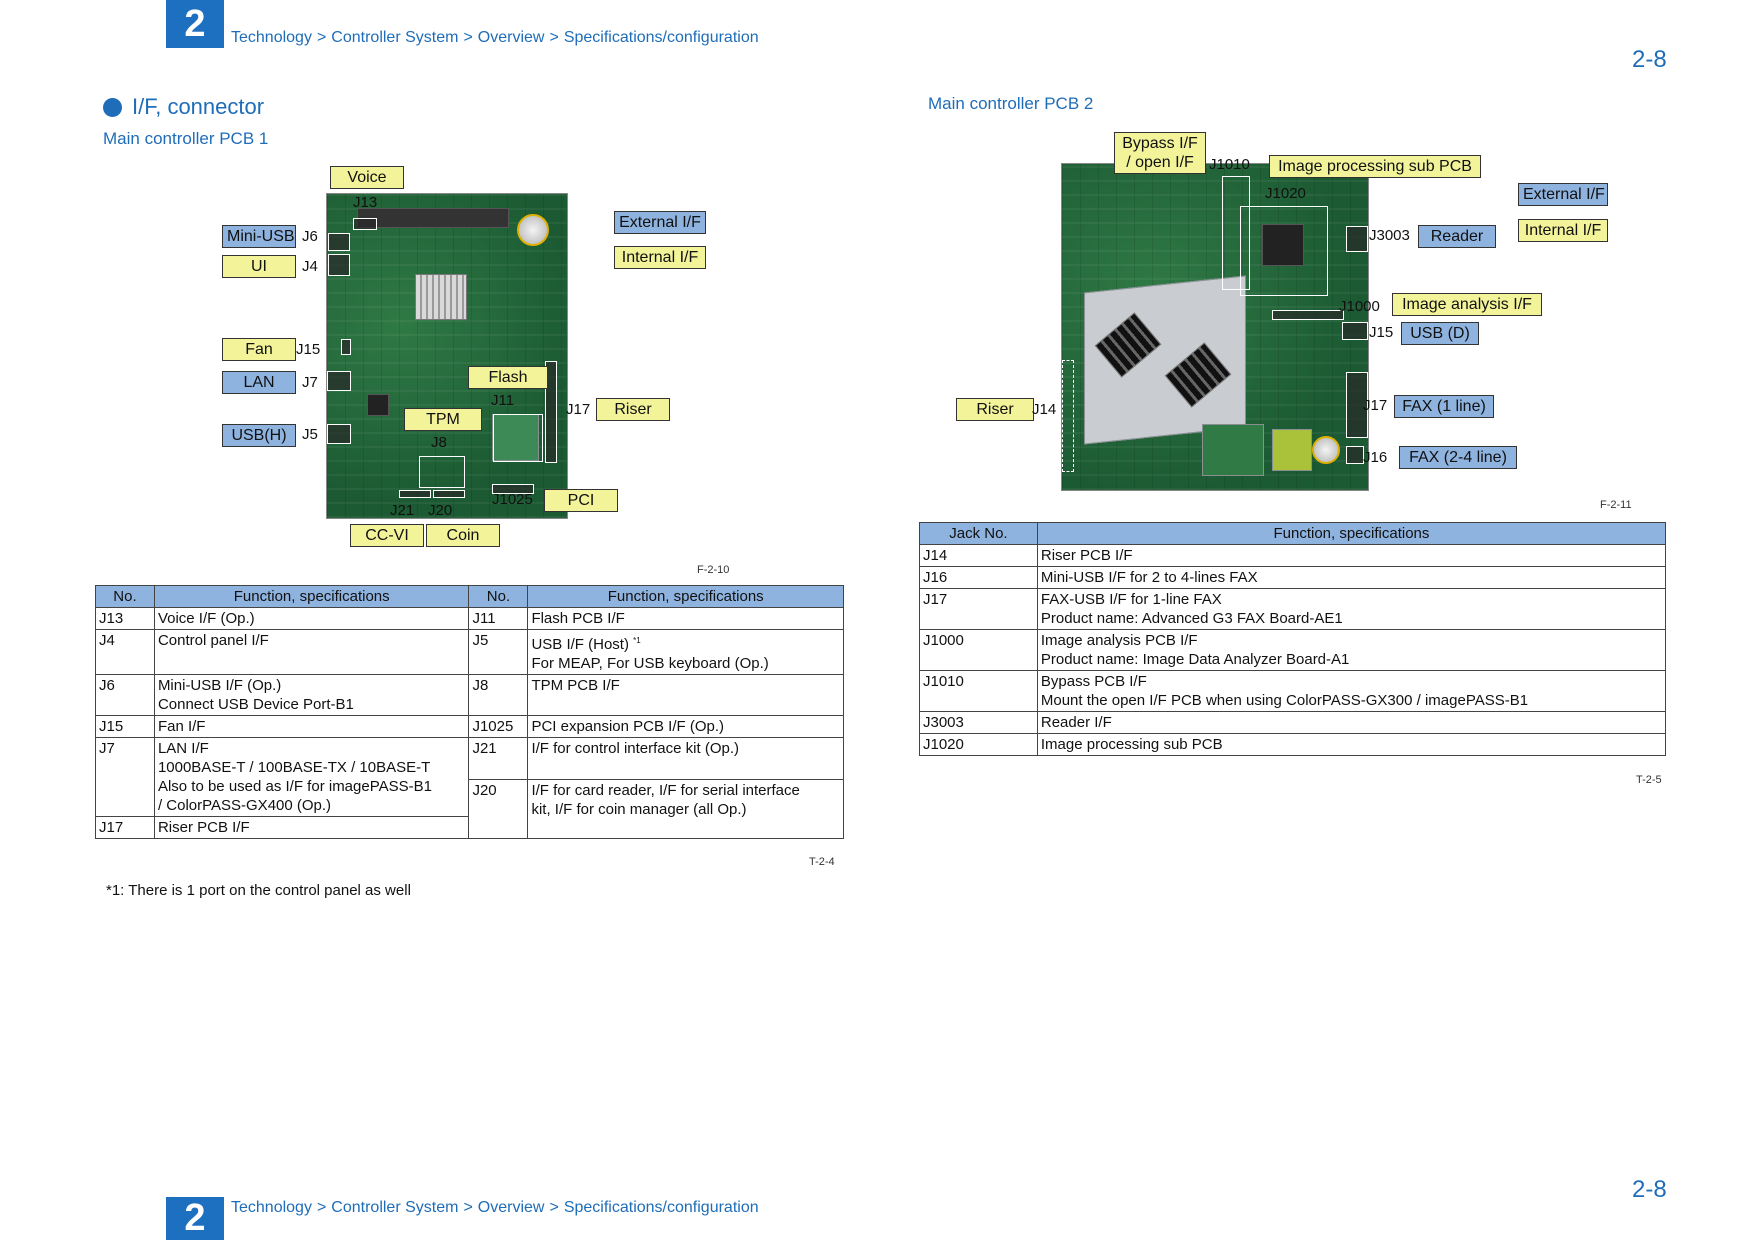  What do you see at coordinates (387, 535) in the screenshot?
I see `label-cc-vi: CC-VI` at bounding box center [387, 535].